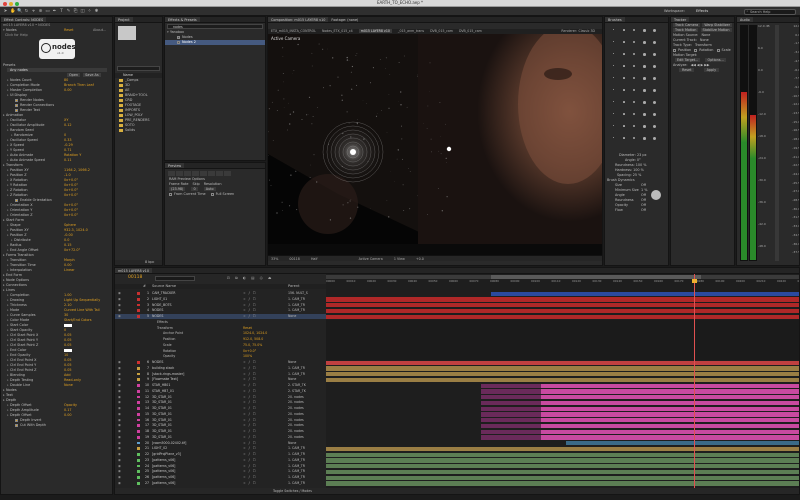  What do you see at coordinates (54, 11) in the screenshot?
I see `pen-tool-icon: ✒` at bounding box center [54, 11].